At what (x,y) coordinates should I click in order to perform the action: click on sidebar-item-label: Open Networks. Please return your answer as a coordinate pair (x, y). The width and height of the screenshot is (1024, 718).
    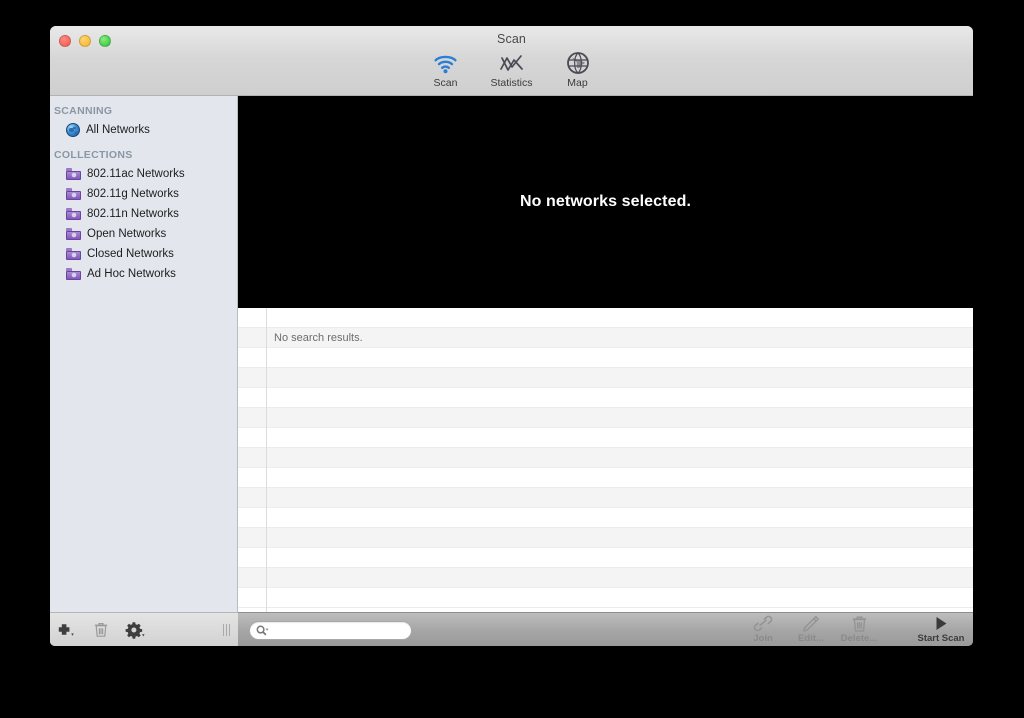
    Looking at the image, I should click on (127, 234).